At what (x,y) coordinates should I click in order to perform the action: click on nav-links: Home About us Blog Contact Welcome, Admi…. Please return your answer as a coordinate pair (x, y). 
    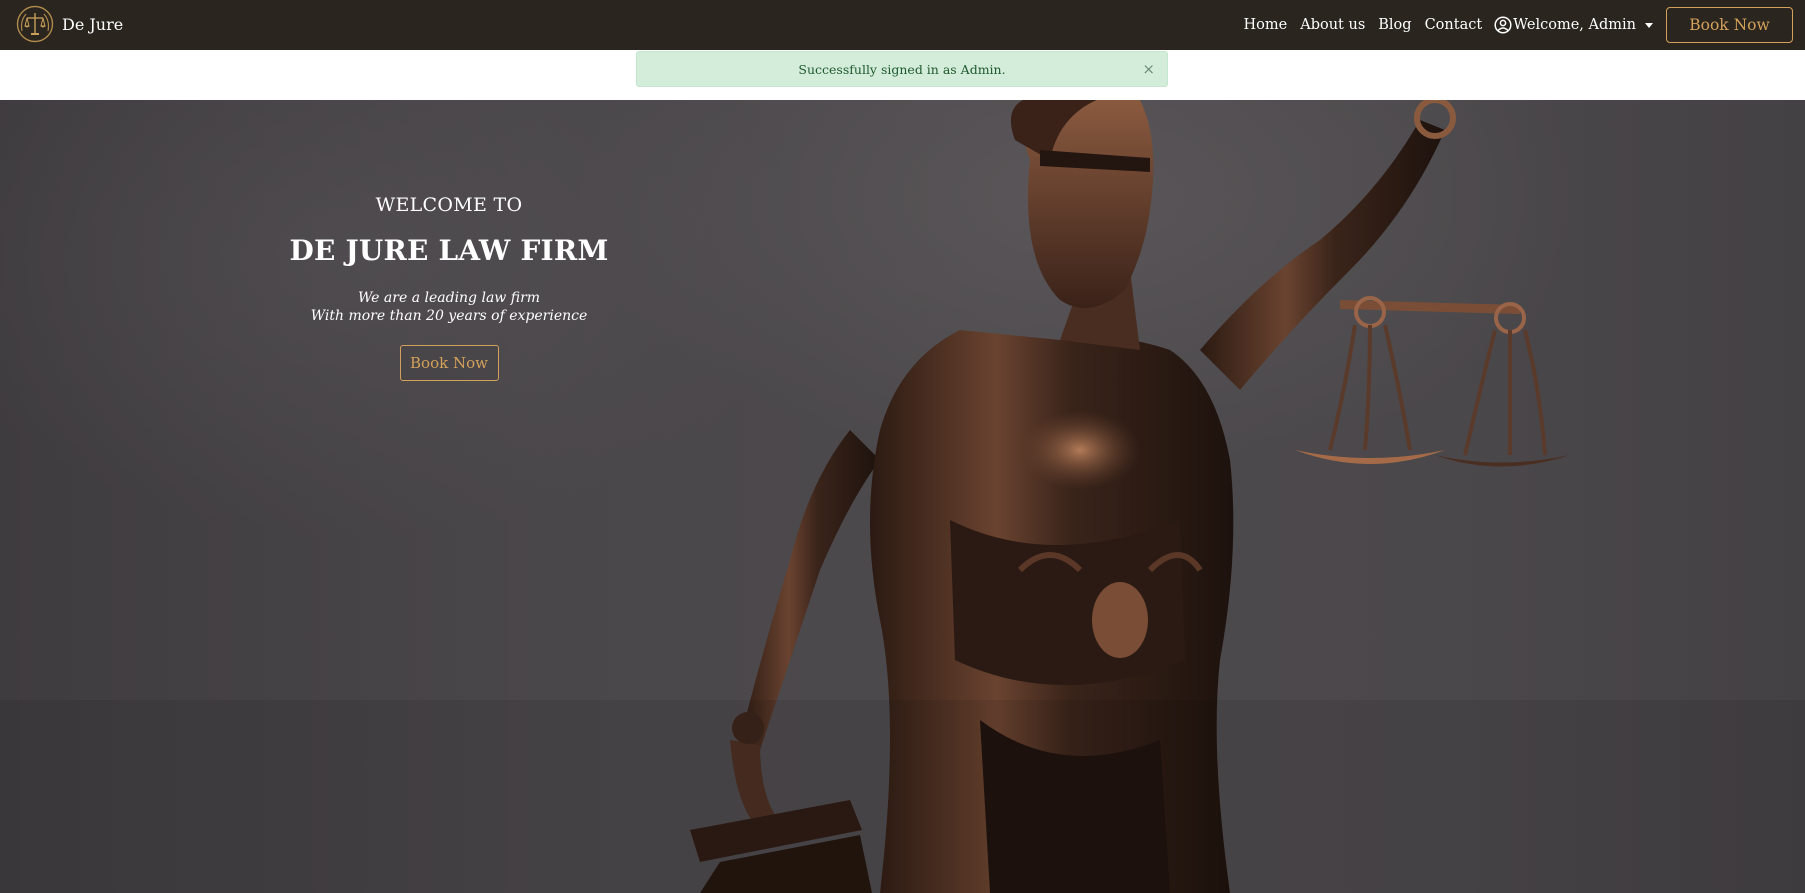
    Looking at the image, I should click on (1442, 25).